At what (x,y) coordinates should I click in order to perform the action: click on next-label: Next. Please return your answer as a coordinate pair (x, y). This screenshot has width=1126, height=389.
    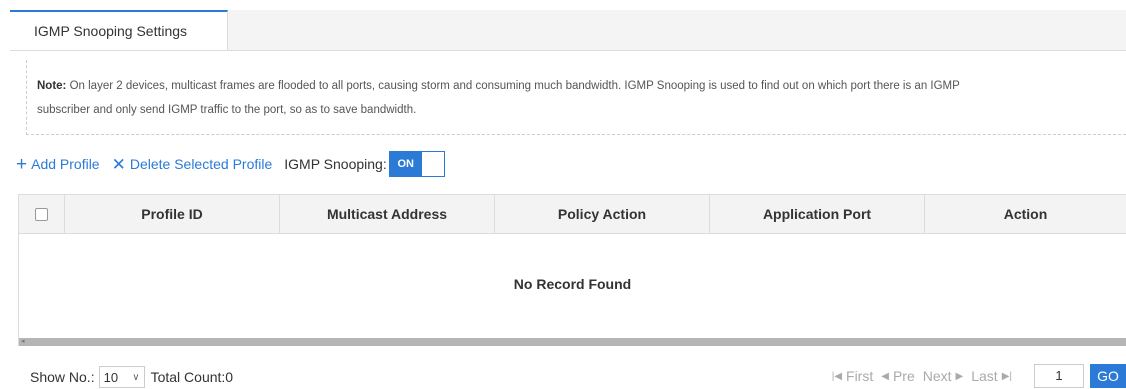
    Looking at the image, I should click on (937, 376).